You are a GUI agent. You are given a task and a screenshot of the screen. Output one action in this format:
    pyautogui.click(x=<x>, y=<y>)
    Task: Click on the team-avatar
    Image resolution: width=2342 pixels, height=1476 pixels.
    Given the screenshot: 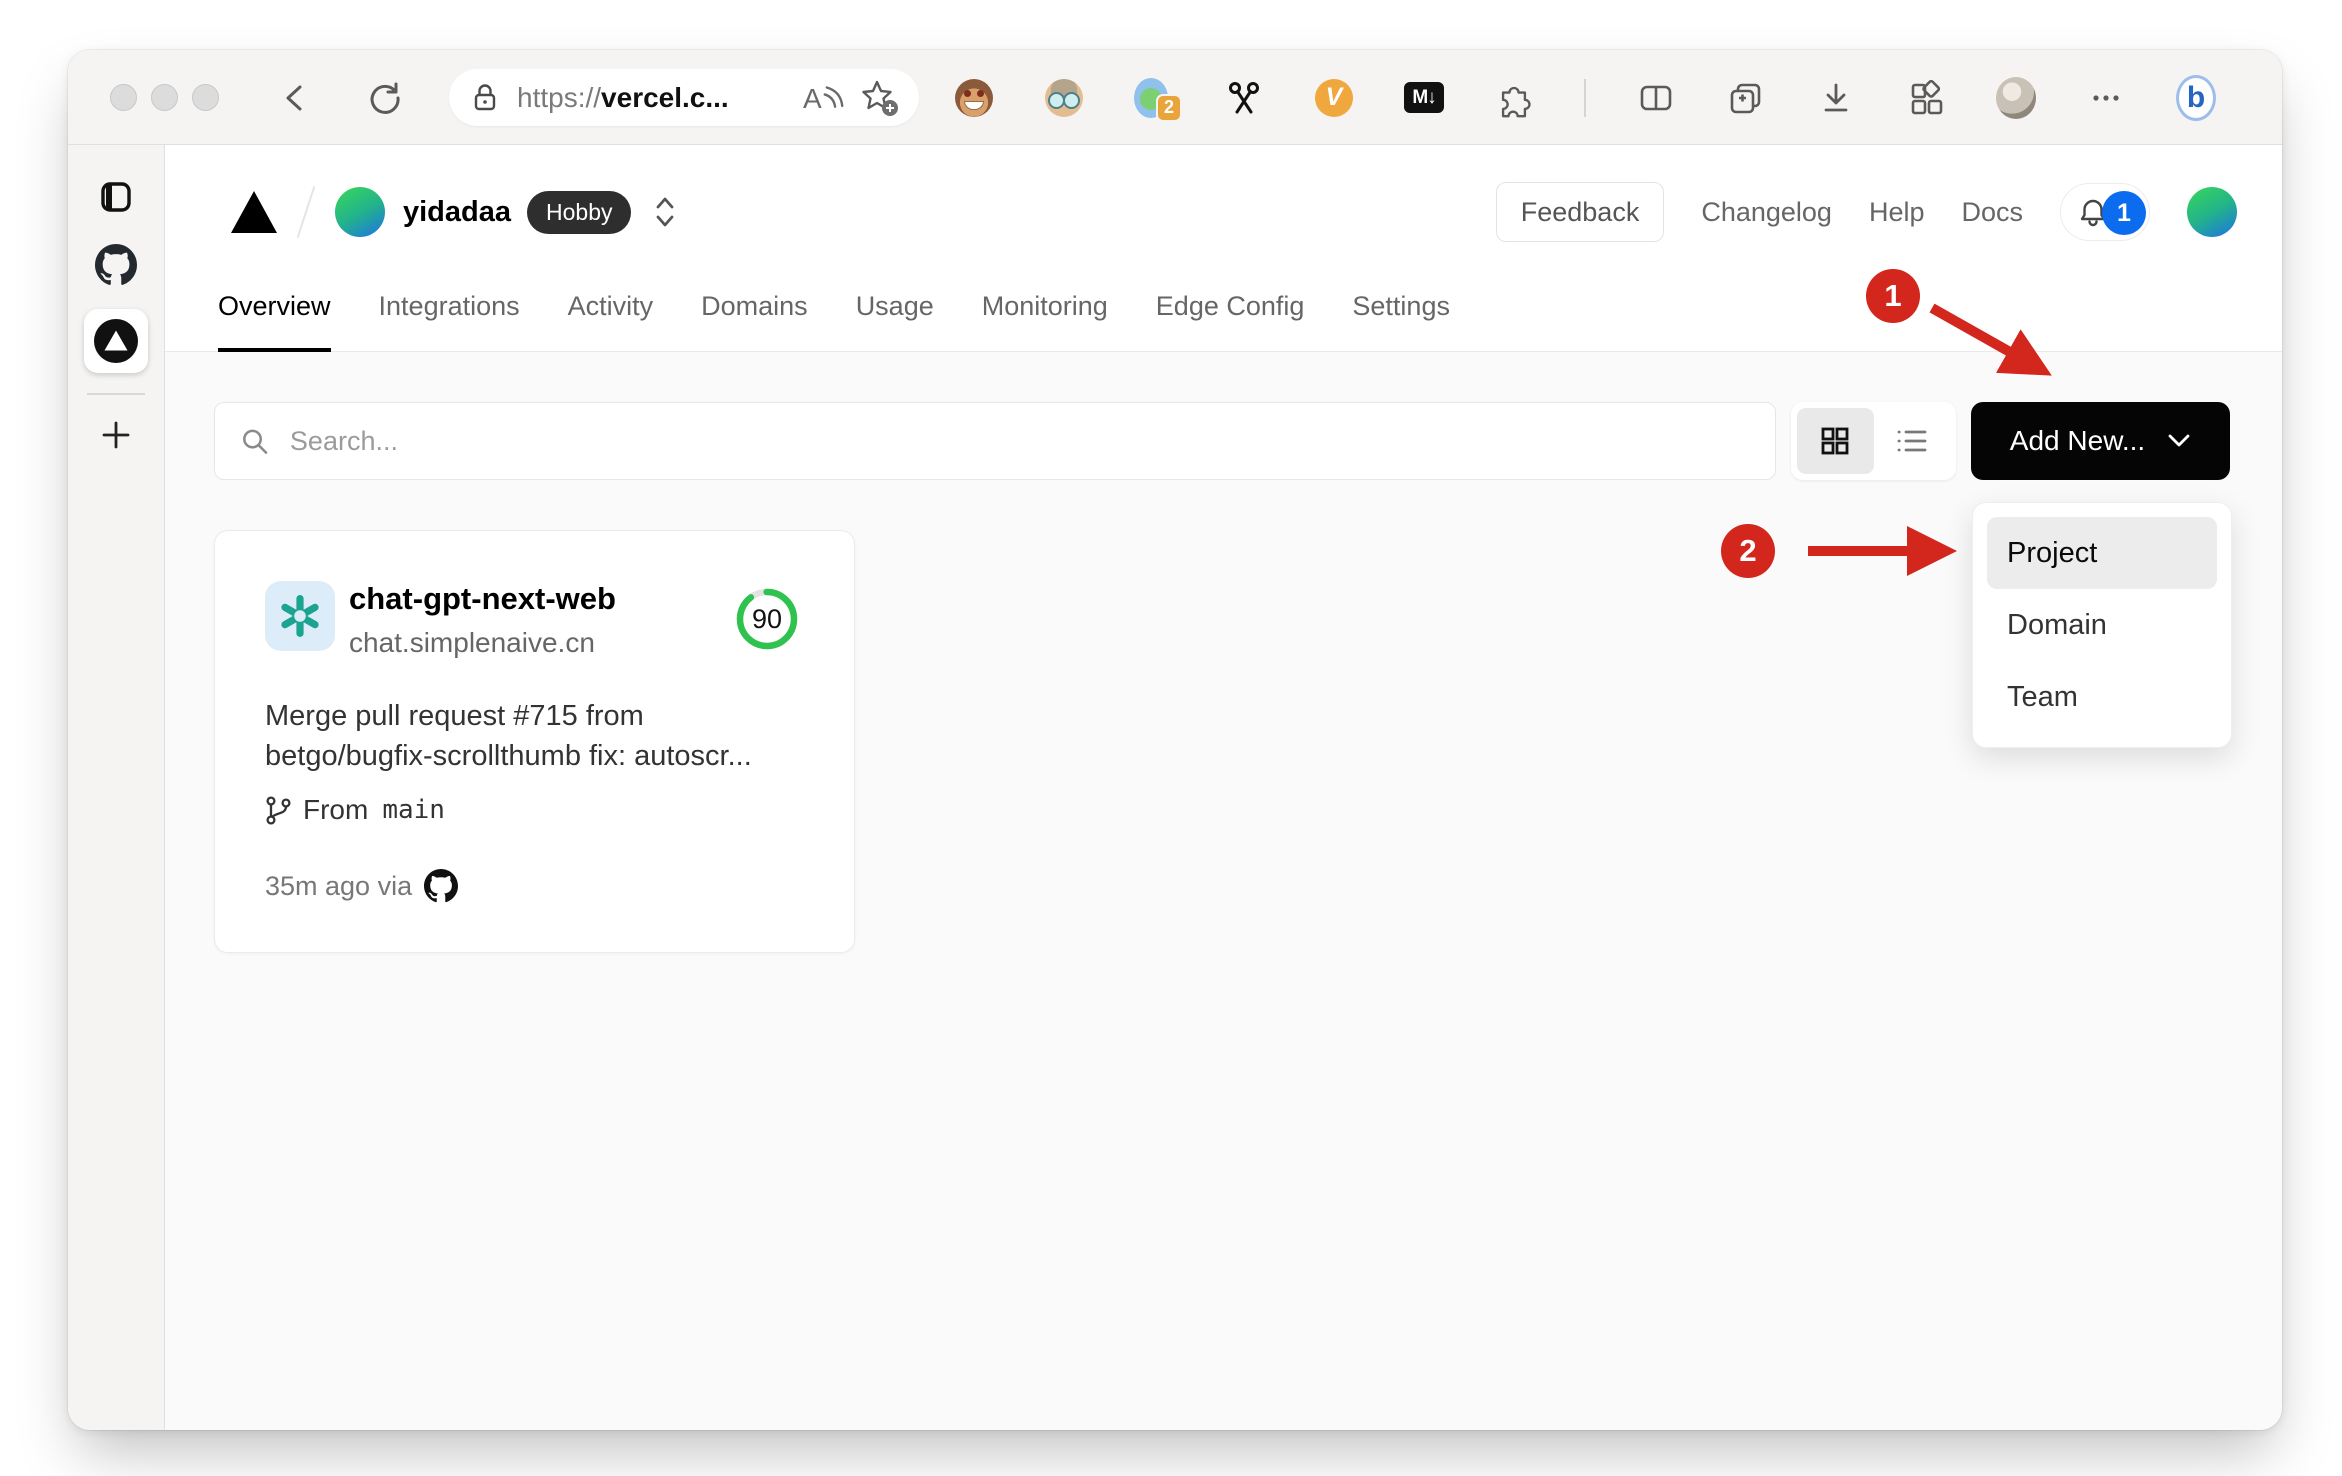 What is the action you would take?
    pyautogui.click(x=360, y=212)
    